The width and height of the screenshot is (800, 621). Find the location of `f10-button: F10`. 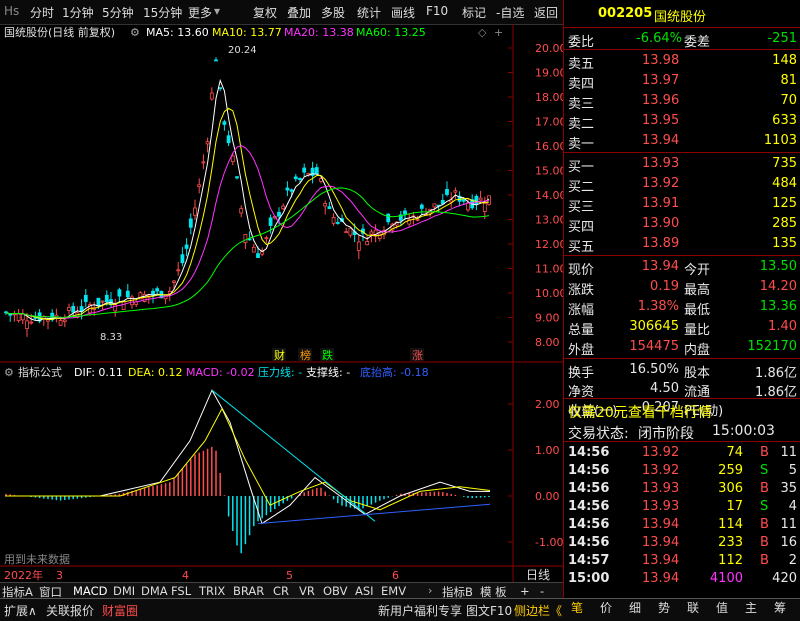

f10-button: F10 is located at coordinates (437, 11).